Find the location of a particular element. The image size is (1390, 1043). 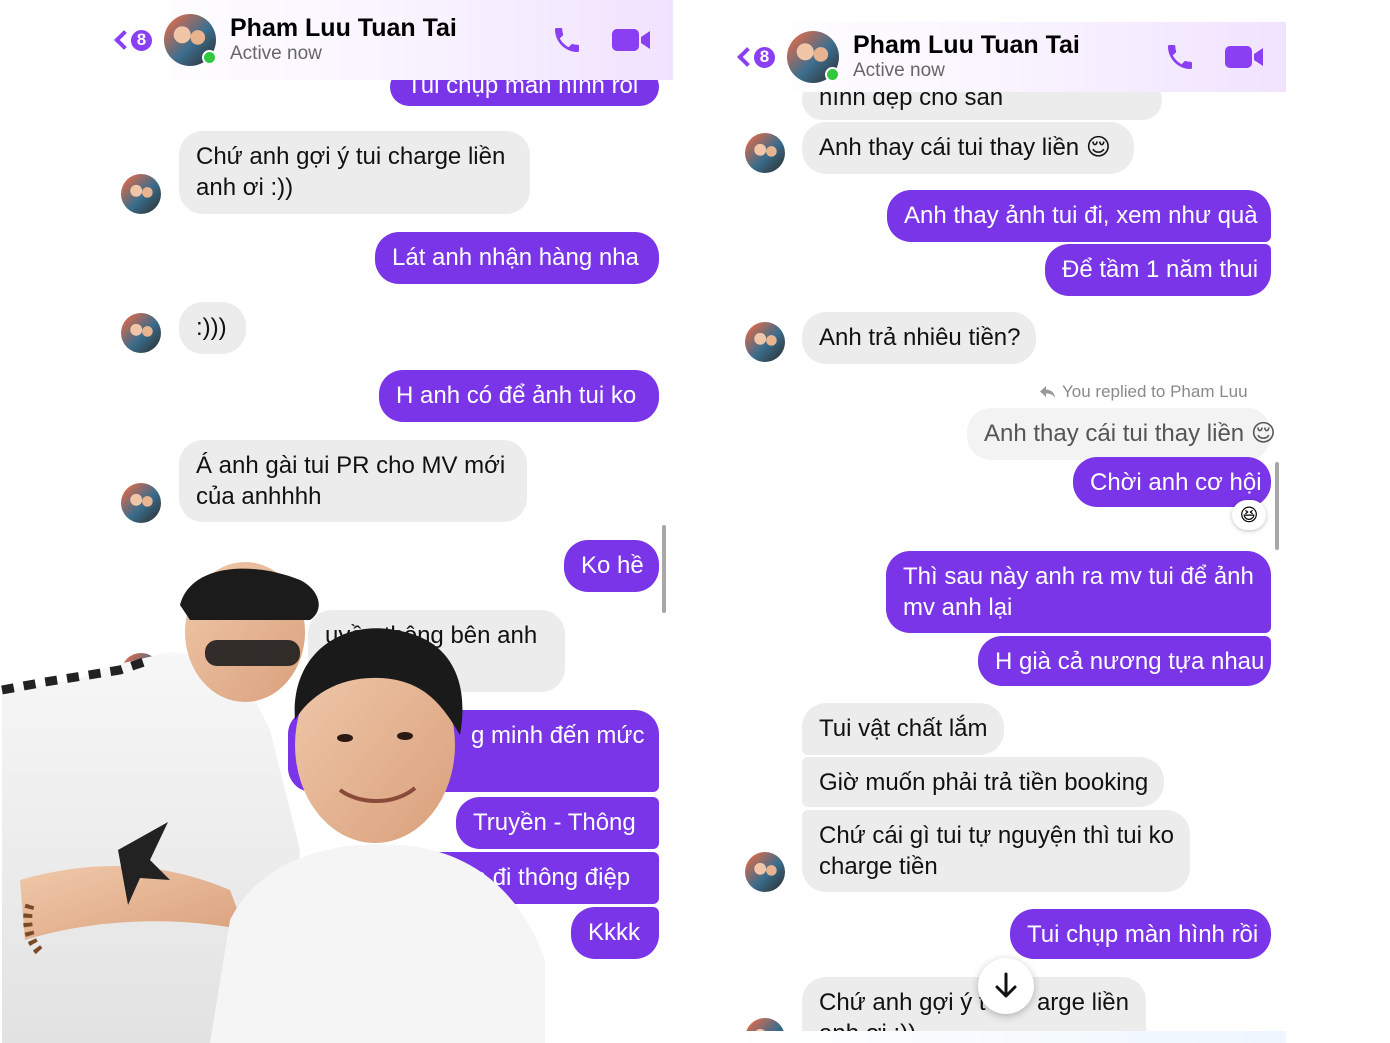

message-incoming: Giờ muốn phải trả tiền booking is located at coordinates (983, 782).